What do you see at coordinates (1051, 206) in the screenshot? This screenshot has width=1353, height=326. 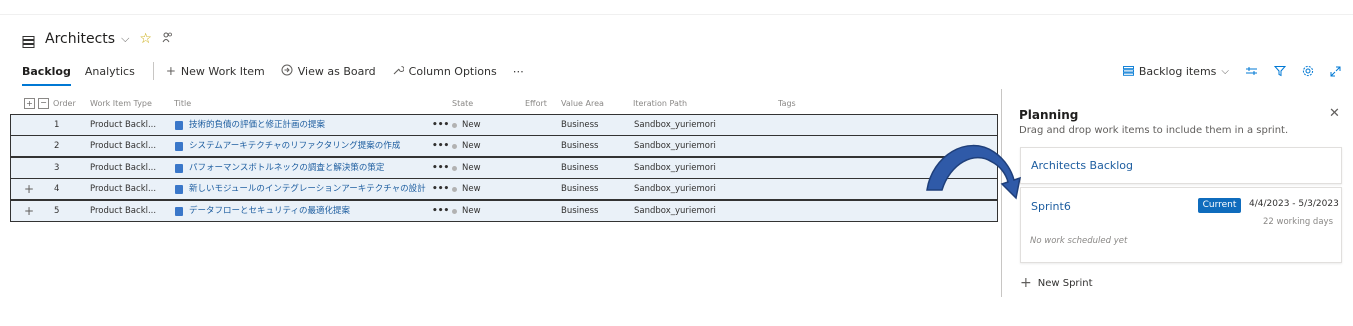 I see `sprint-name-link: Sprint6` at bounding box center [1051, 206].